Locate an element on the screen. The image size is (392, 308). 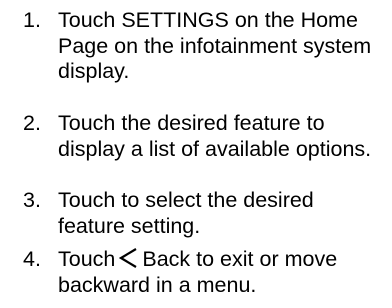
back-chevron-icon is located at coordinates (128, 258).